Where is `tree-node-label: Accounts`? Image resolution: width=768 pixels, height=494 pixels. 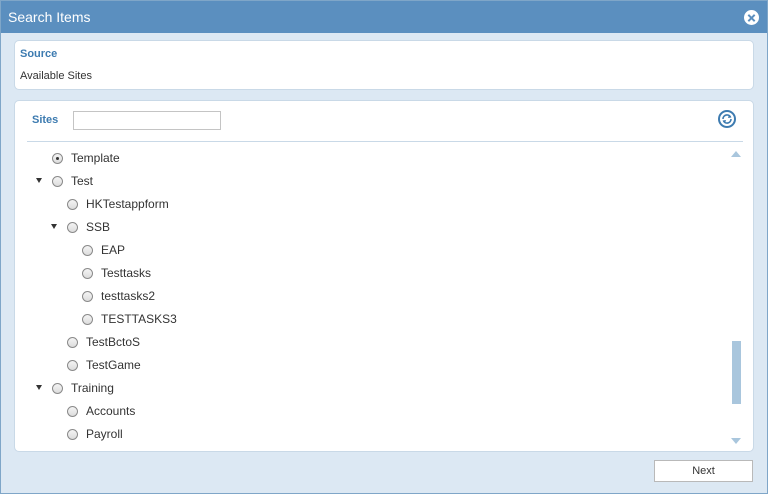
tree-node-label: Accounts is located at coordinates (111, 411).